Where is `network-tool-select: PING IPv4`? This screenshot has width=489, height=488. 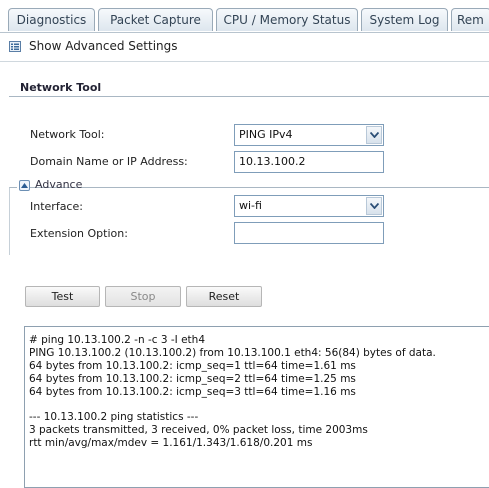
network-tool-select: PING IPv4 is located at coordinates (309, 135).